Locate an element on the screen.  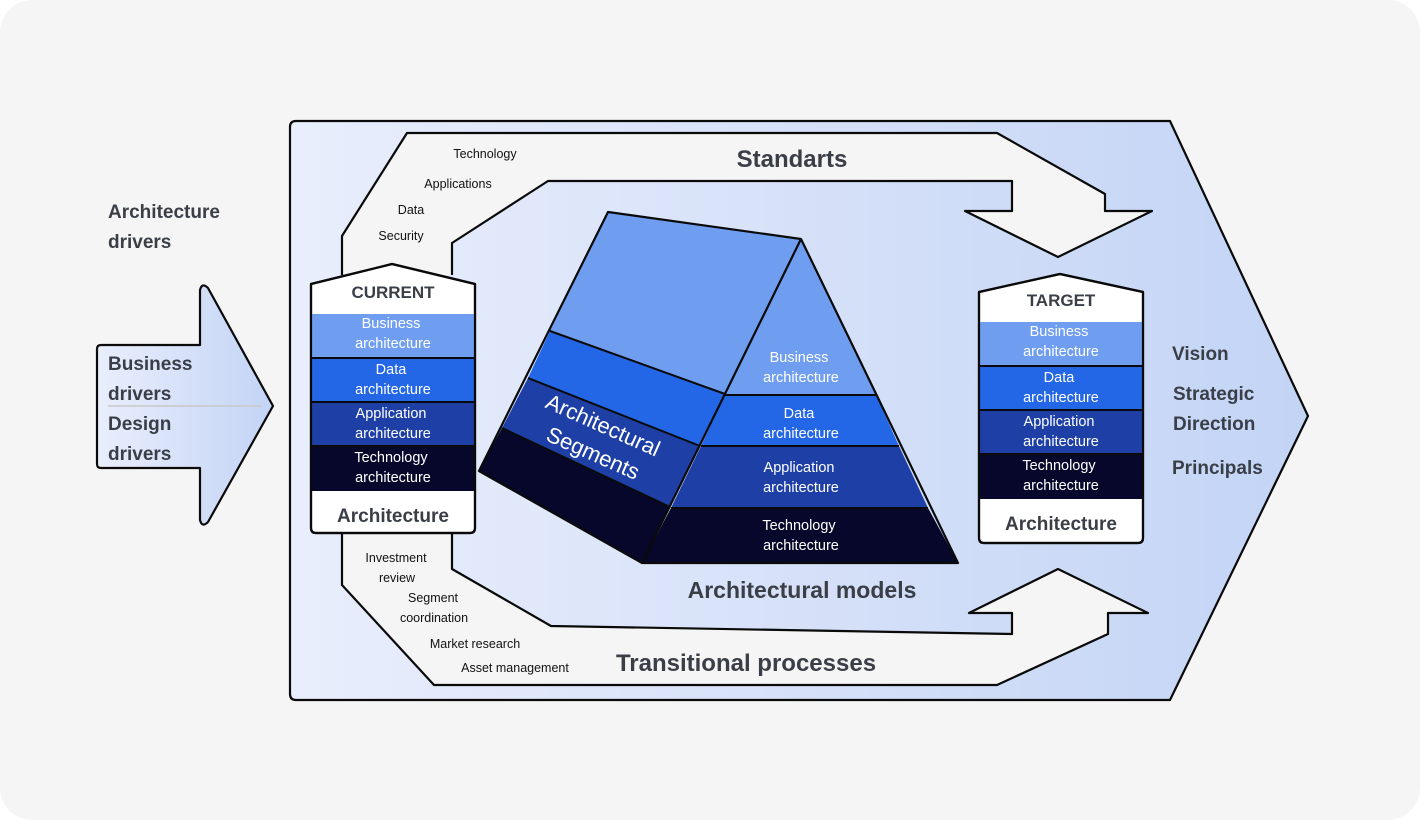
transitional-item-investment-line1: Investment is located at coordinates (396, 558).